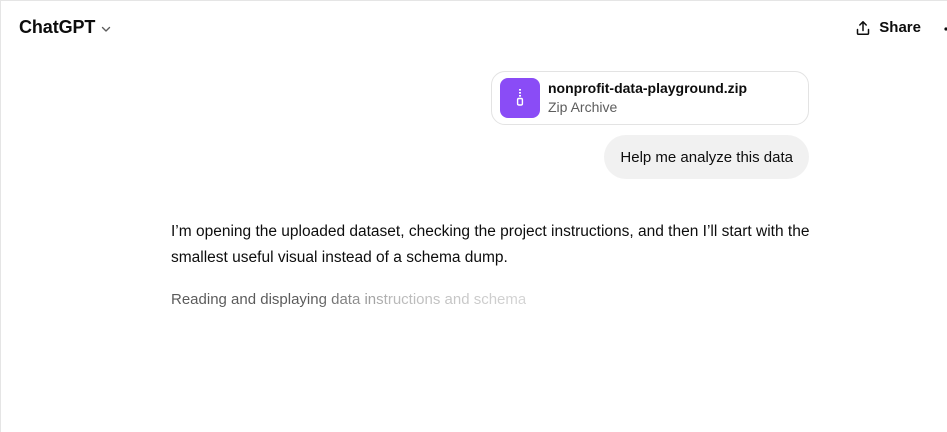 The height and width of the screenshot is (432, 947). I want to click on file-type: Zip Archive, so click(583, 107).